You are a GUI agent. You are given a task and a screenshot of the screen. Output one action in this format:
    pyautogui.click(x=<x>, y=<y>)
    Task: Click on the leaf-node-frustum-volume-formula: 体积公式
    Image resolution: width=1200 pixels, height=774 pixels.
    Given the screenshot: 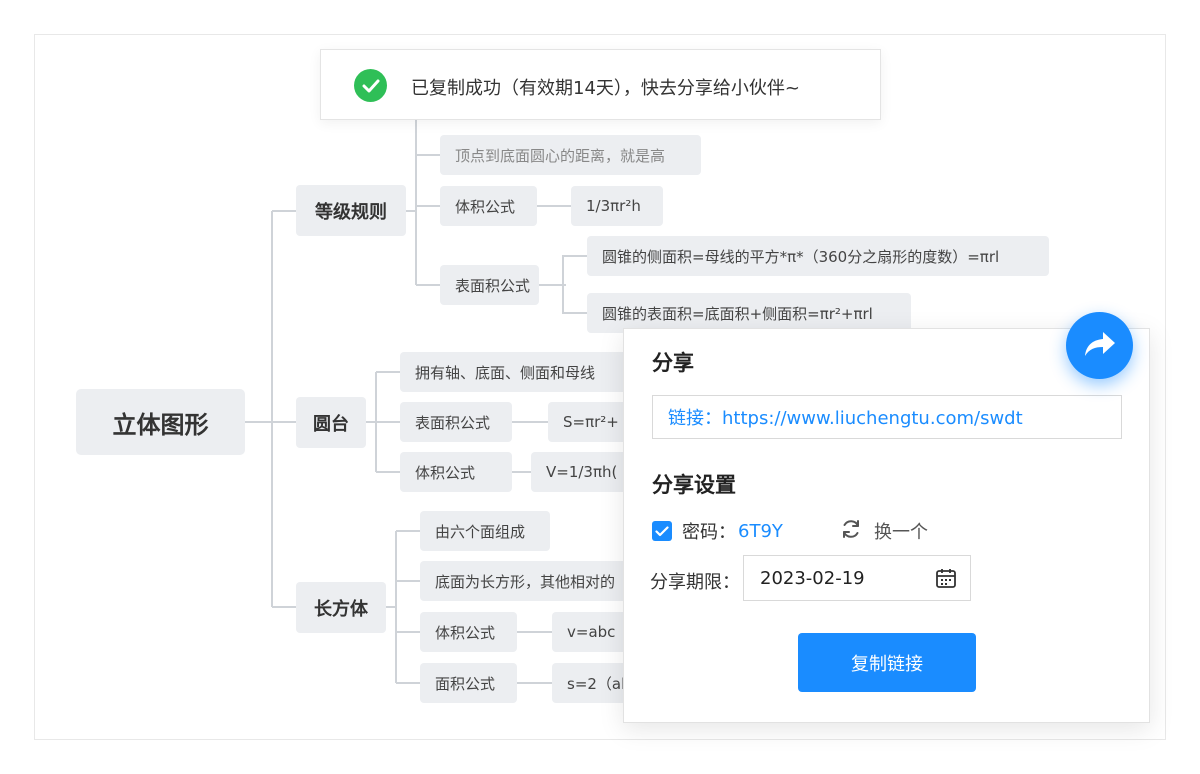 What is the action you would take?
    pyautogui.click(x=456, y=472)
    